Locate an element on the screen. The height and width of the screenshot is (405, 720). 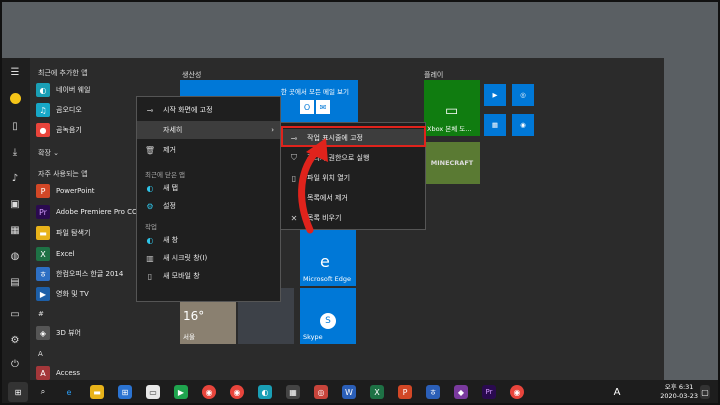
mobile-icon: ▯ is located at coordinates (150, 276).